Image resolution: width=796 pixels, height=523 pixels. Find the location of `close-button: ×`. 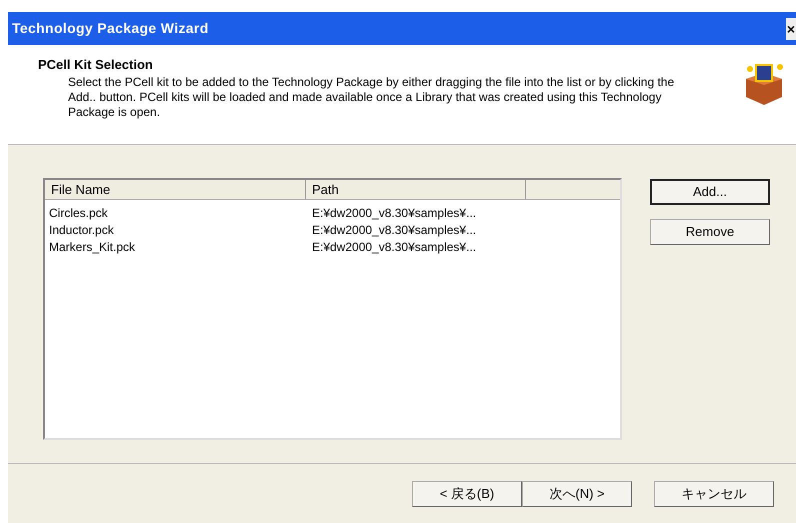

close-button: × is located at coordinates (791, 29).